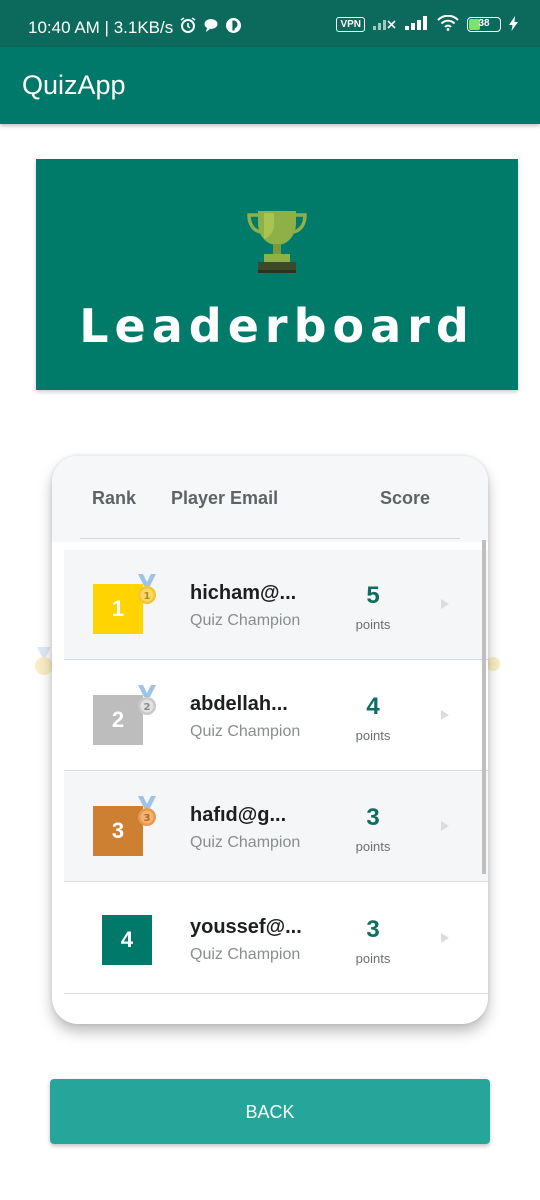  Describe the element at coordinates (147, 596) in the screenshot. I see `gold-medal-number: 1` at that location.